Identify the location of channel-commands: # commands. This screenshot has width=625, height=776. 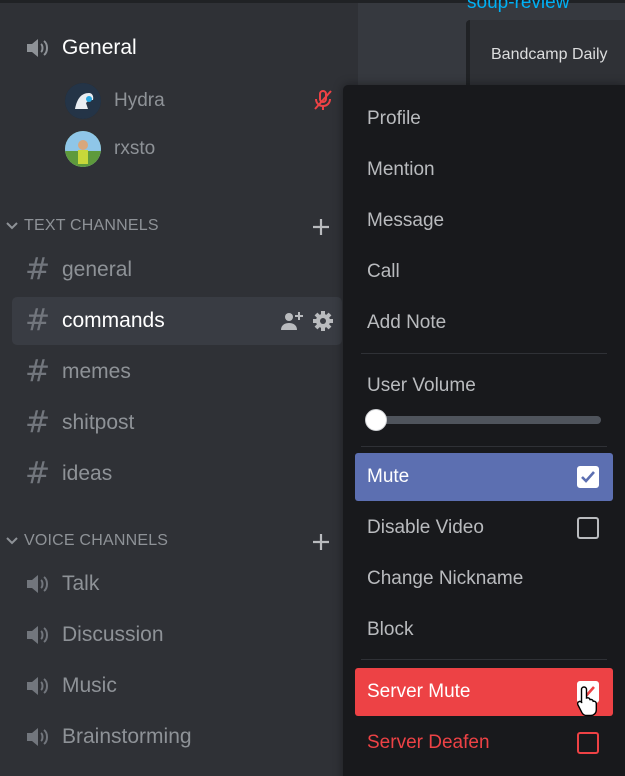
(177, 321).